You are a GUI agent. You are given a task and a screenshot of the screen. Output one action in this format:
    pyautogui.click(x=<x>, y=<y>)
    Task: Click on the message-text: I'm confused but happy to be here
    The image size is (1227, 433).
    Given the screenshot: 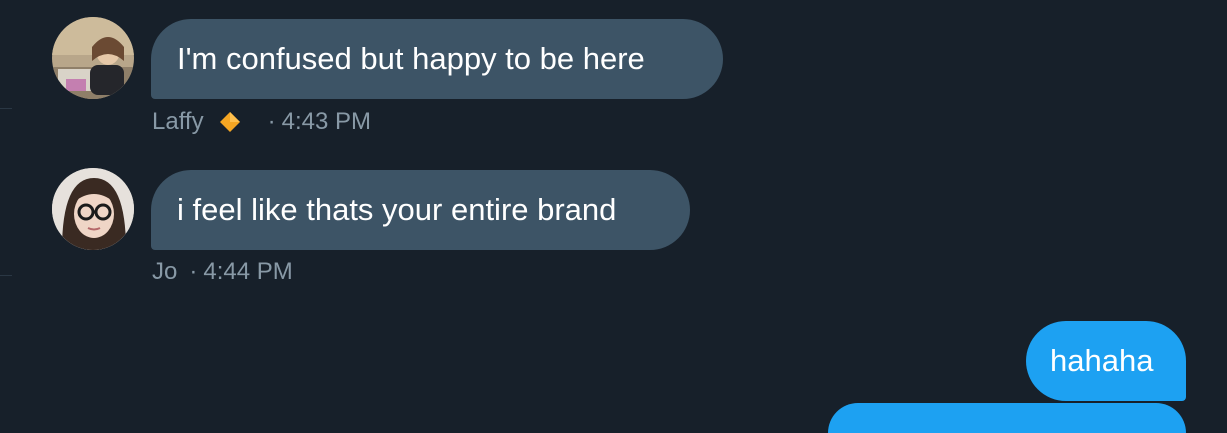 What is the action you would take?
    pyautogui.click(x=411, y=58)
    